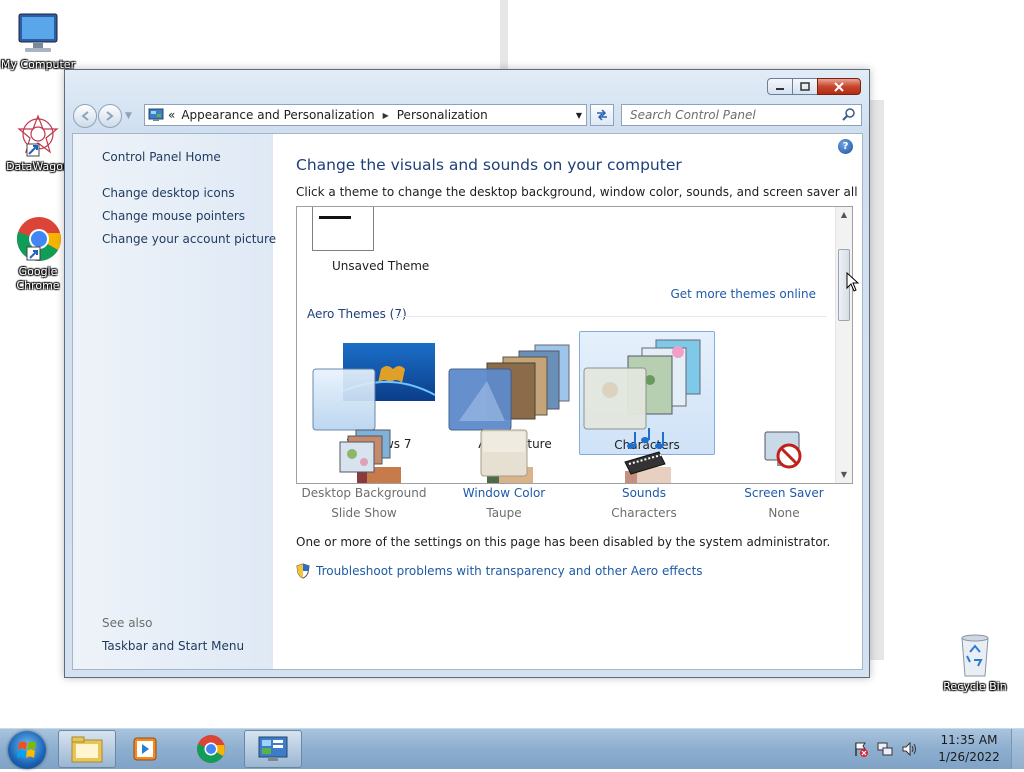 The image size is (1024, 772). I want to click on breadcrumb-overflow: «, so click(171, 115).